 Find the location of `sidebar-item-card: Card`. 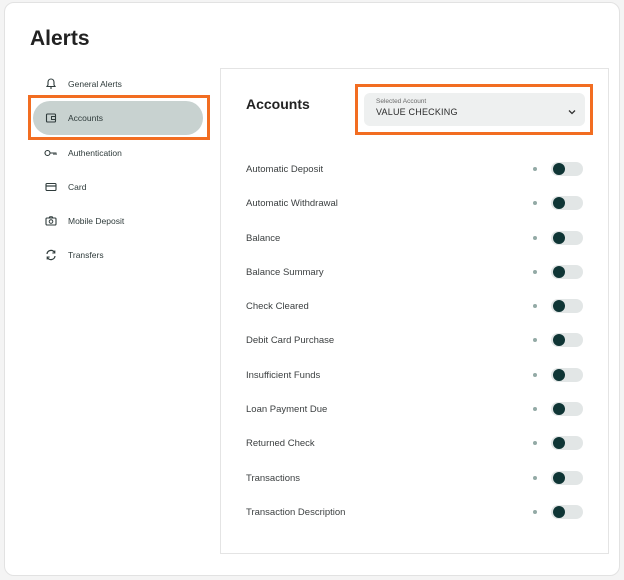

sidebar-item-card: Card is located at coordinates (121, 187).